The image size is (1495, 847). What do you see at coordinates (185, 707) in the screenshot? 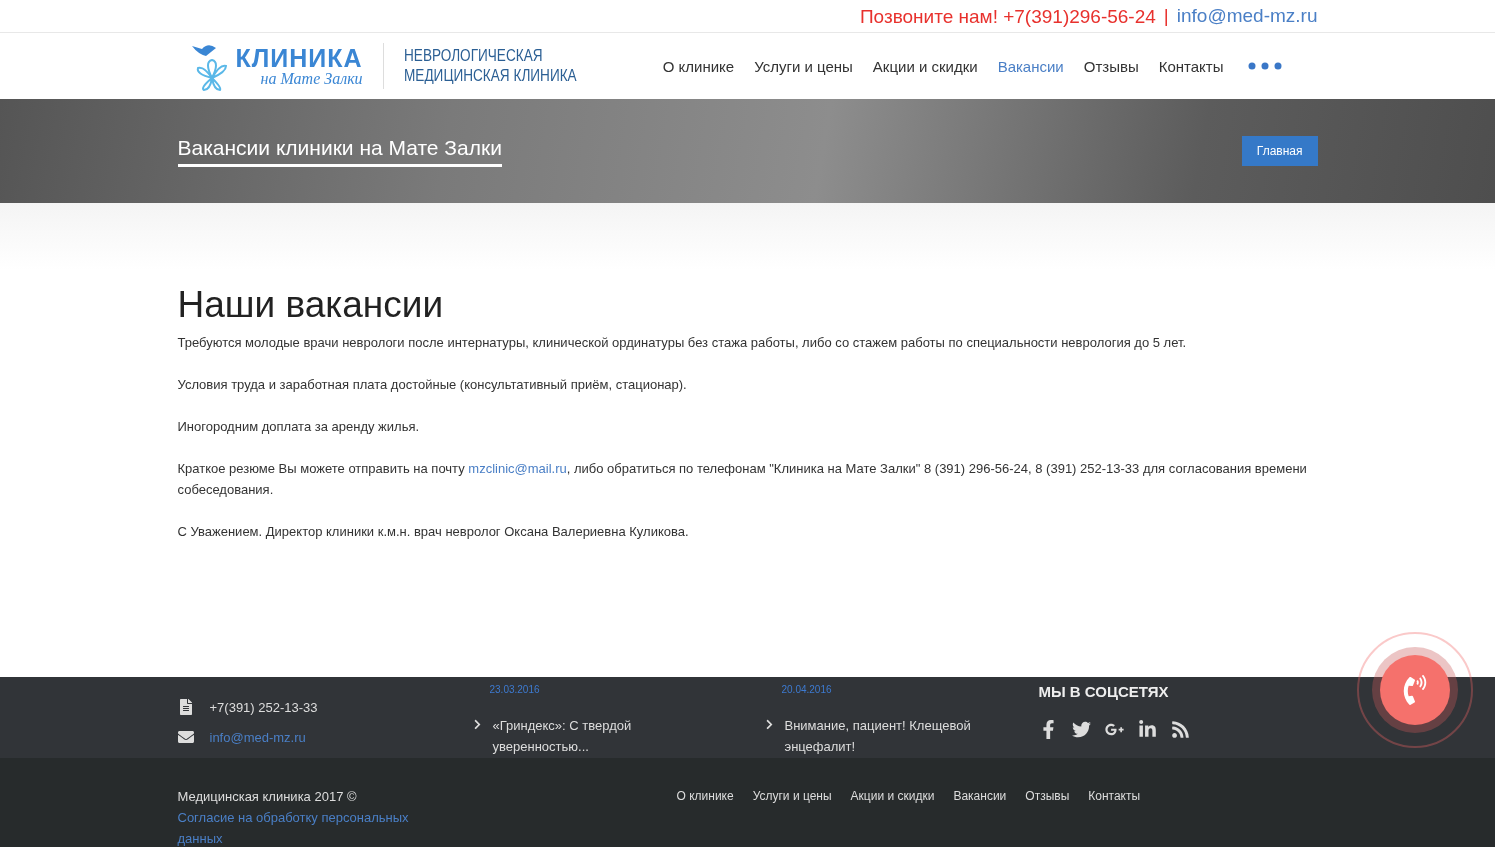
I see `document-icon` at bounding box center [185, 707].